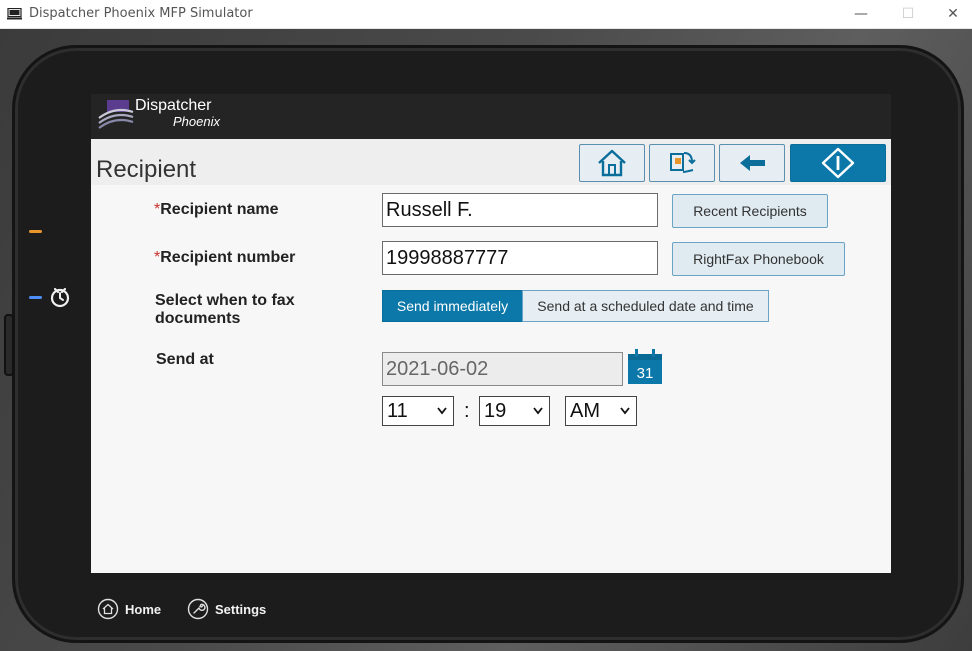 Image resolution: width=972 pixels, height=651 pixels. I want to click on home-button, so click(612, 163).